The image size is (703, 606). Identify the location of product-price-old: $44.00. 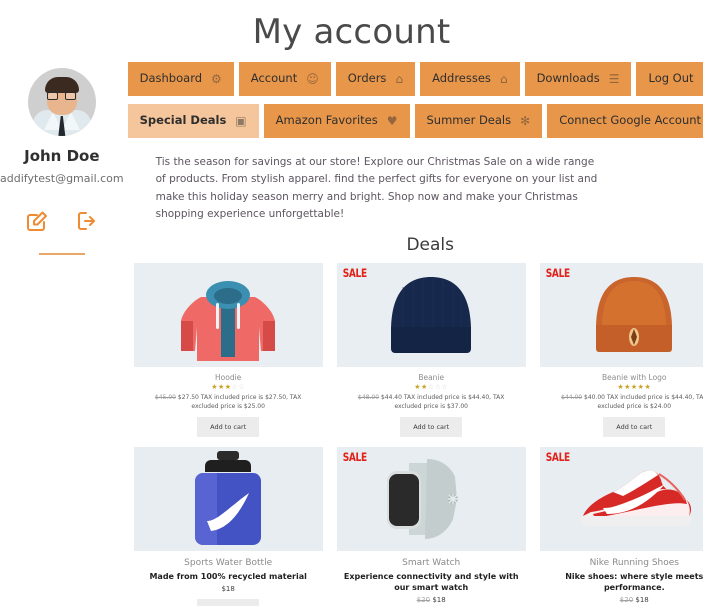
(572, 398).